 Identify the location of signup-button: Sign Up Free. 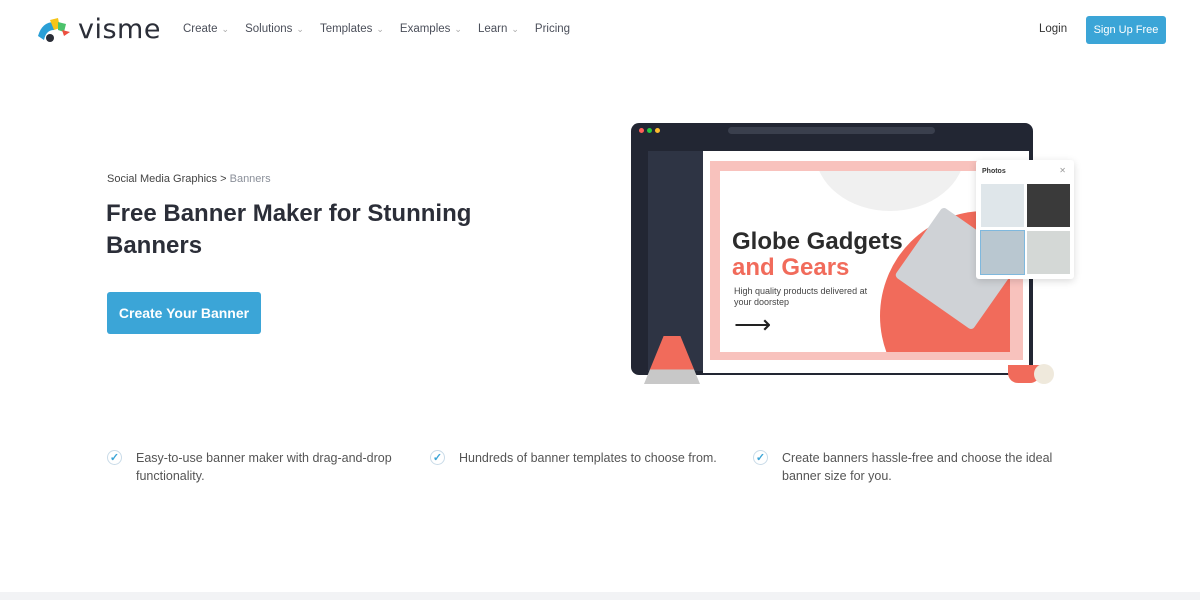
(1126, 30).